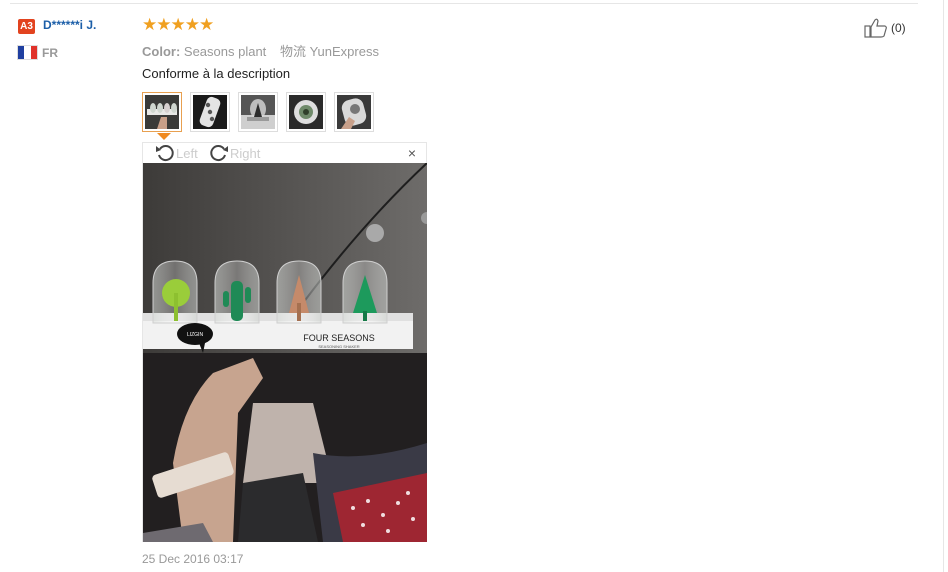 This screenshot has width=948, height=572. What do you see at coordinates (339, 338) in the screenshot?
I see `photo-product-caption: FOUR SEASONS` at bounding box center [339, 338].